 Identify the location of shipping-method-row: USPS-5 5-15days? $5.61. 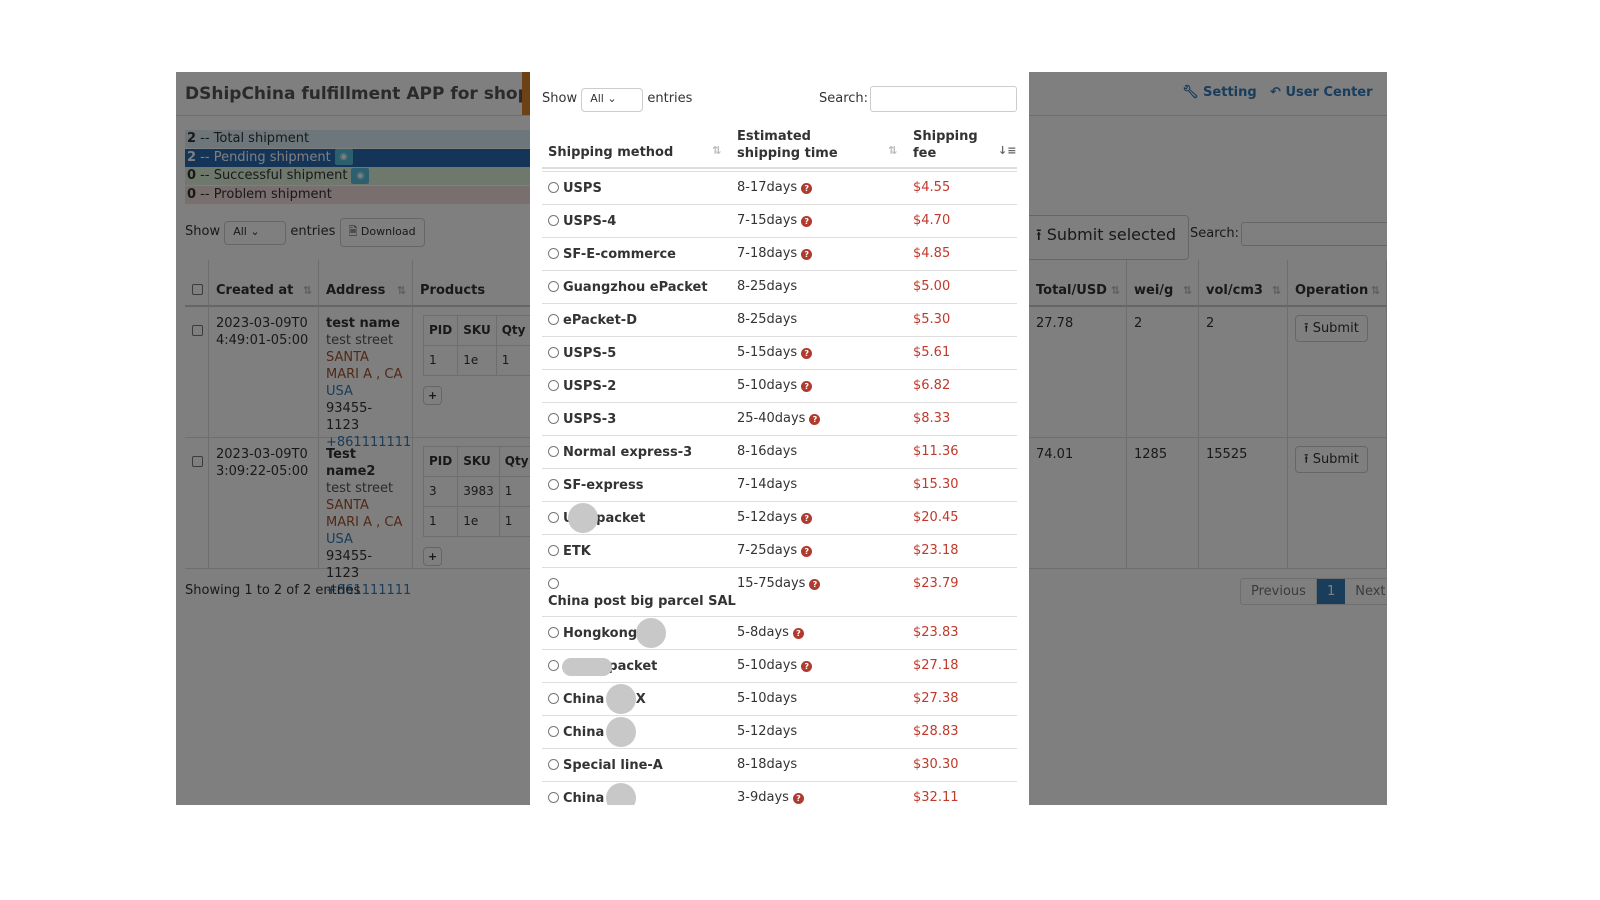
(779, 352).